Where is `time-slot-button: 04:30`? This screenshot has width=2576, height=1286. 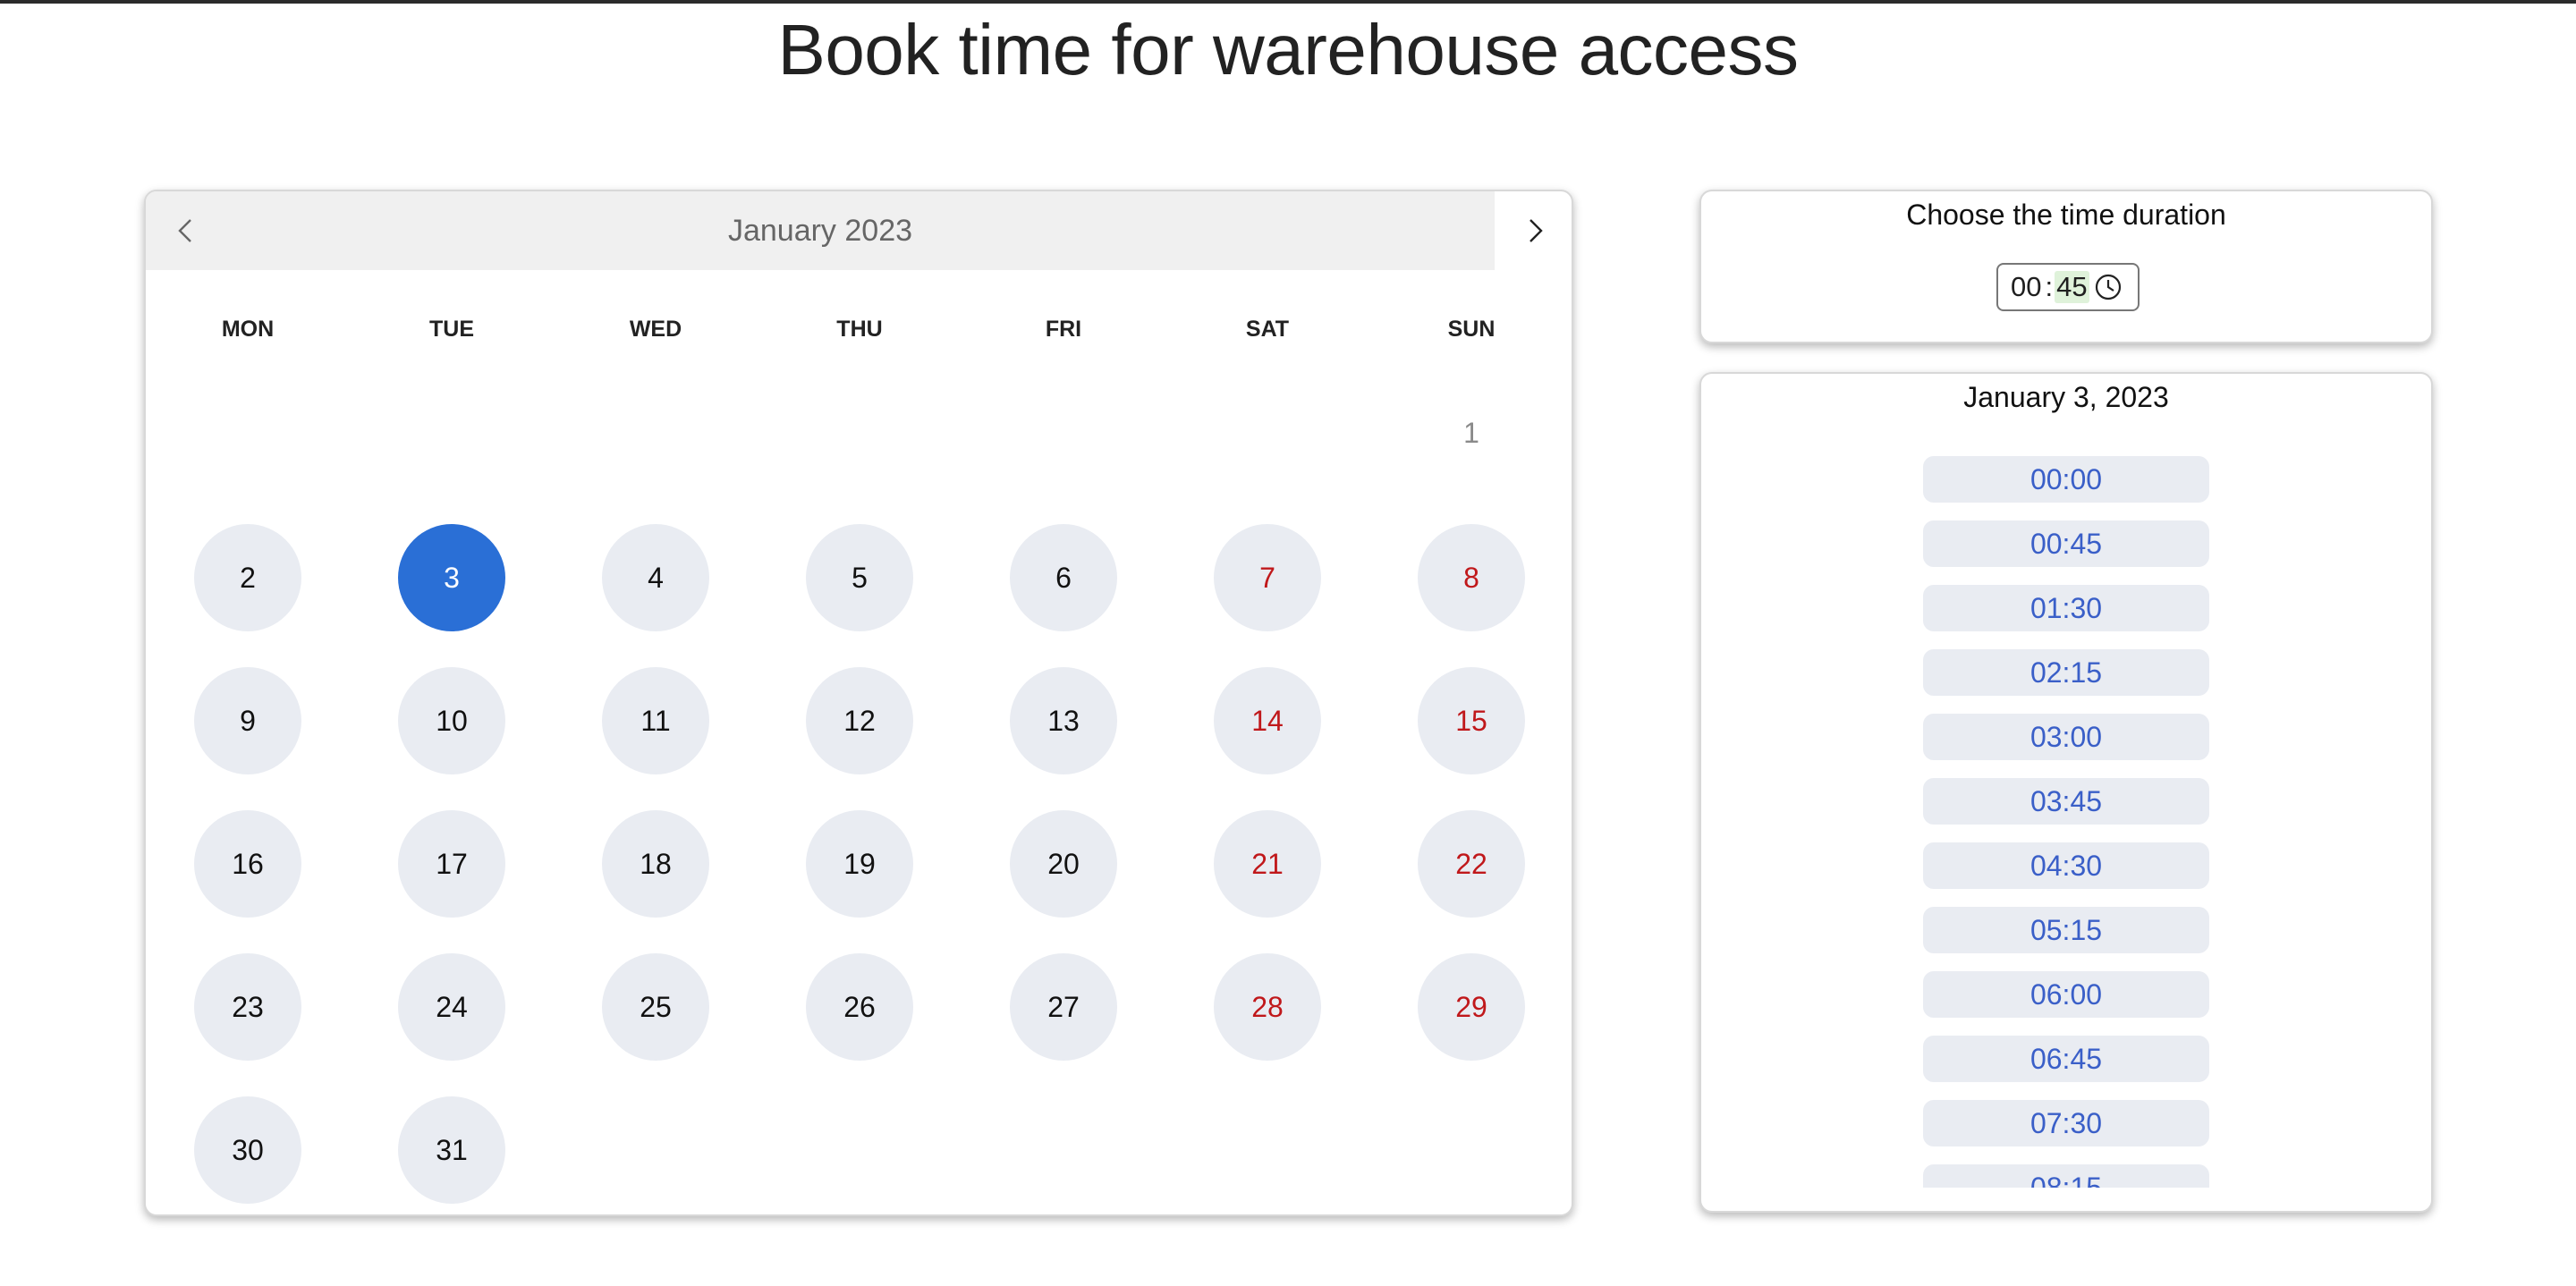
time-slot-button: 04:30 is located at coordinates (2066, 865).